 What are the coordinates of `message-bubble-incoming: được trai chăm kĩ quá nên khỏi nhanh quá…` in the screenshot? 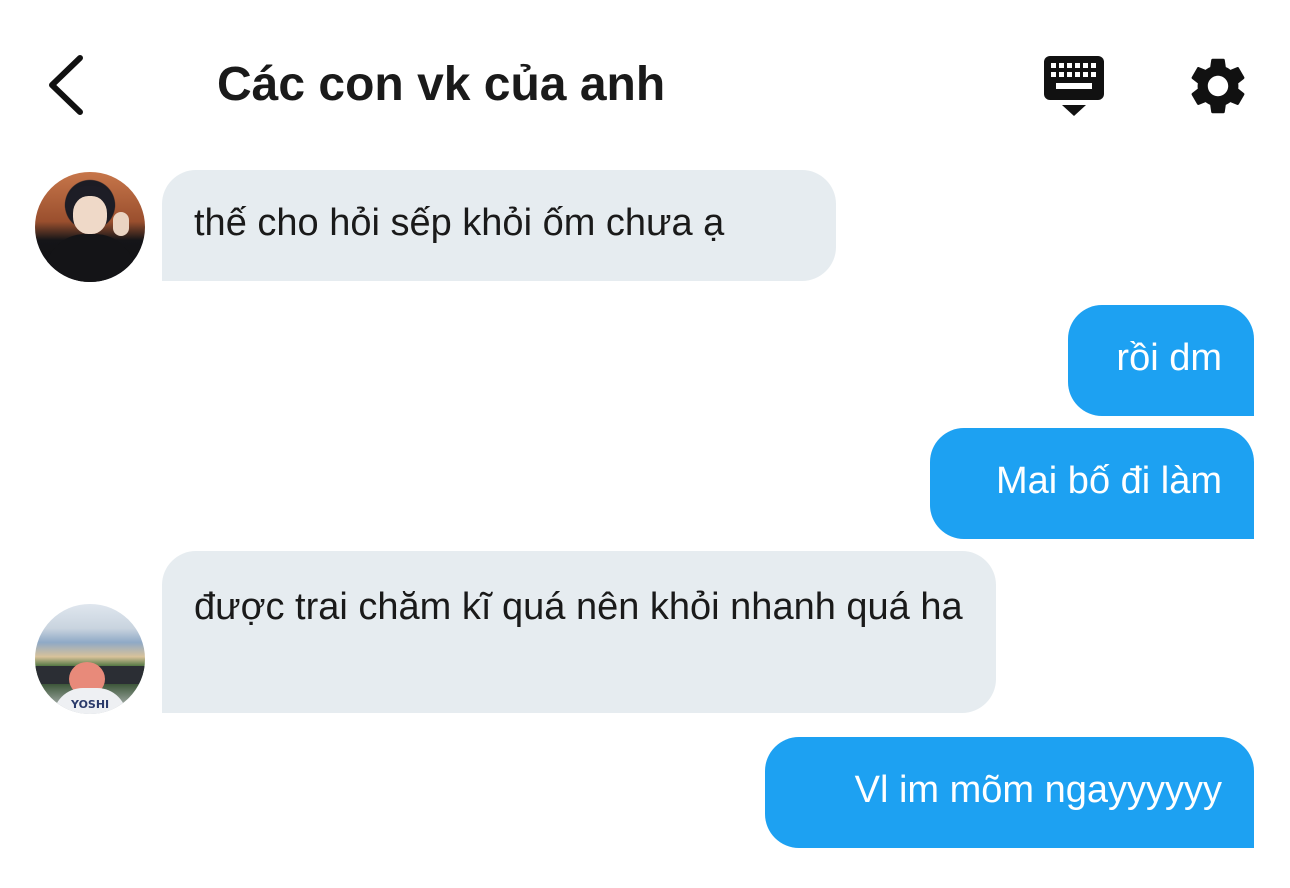 It's located at (579, 632).